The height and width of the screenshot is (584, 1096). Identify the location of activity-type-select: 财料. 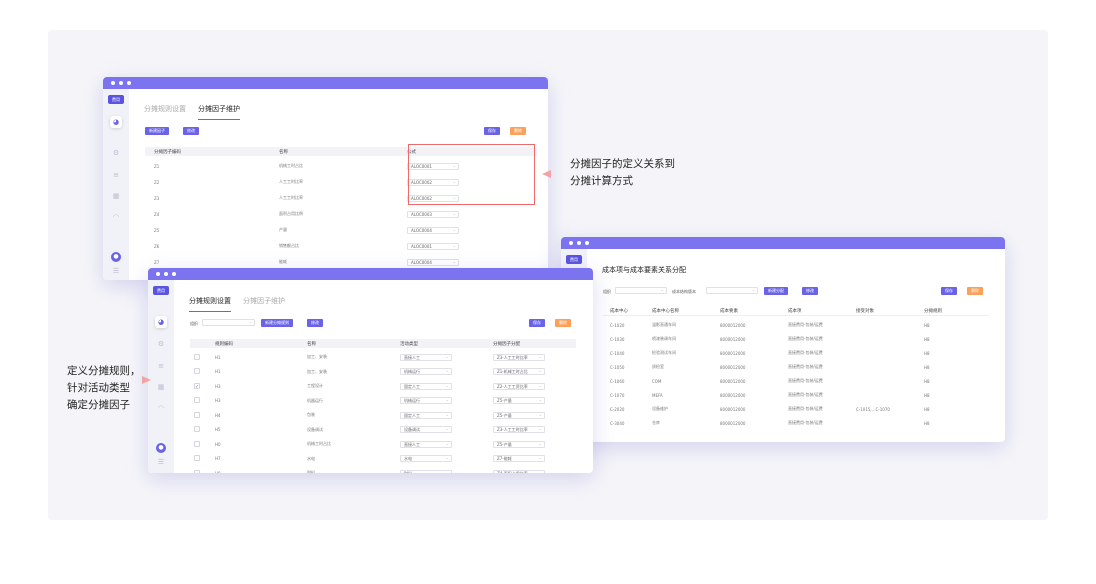
(426, 471).